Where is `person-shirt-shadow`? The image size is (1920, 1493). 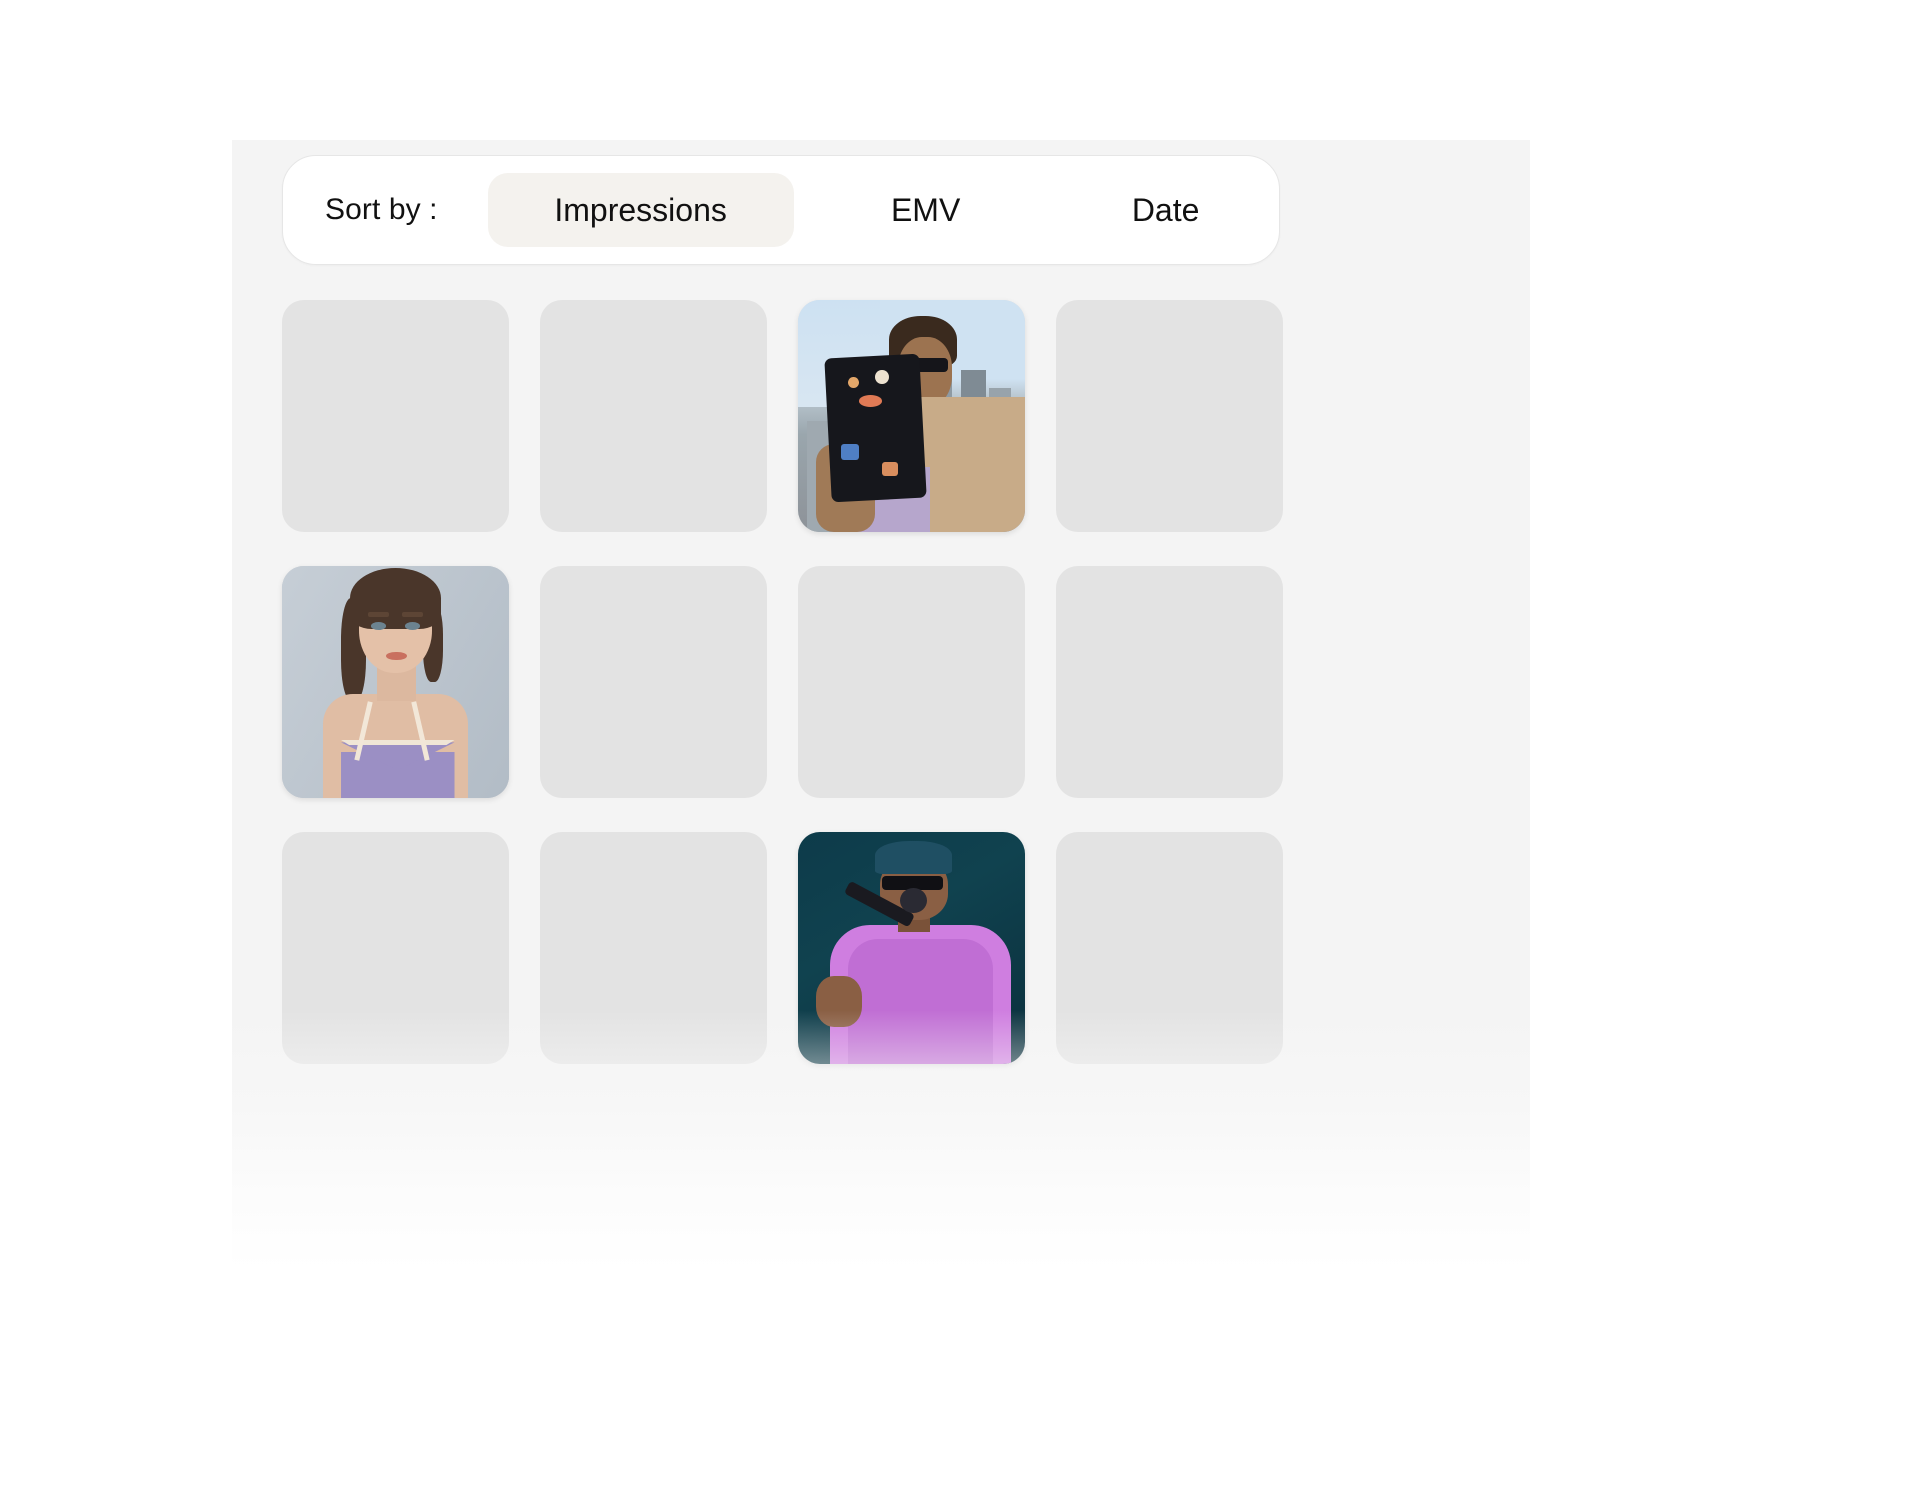
person-shirt-shadow is located at coordinates (920, 1001).